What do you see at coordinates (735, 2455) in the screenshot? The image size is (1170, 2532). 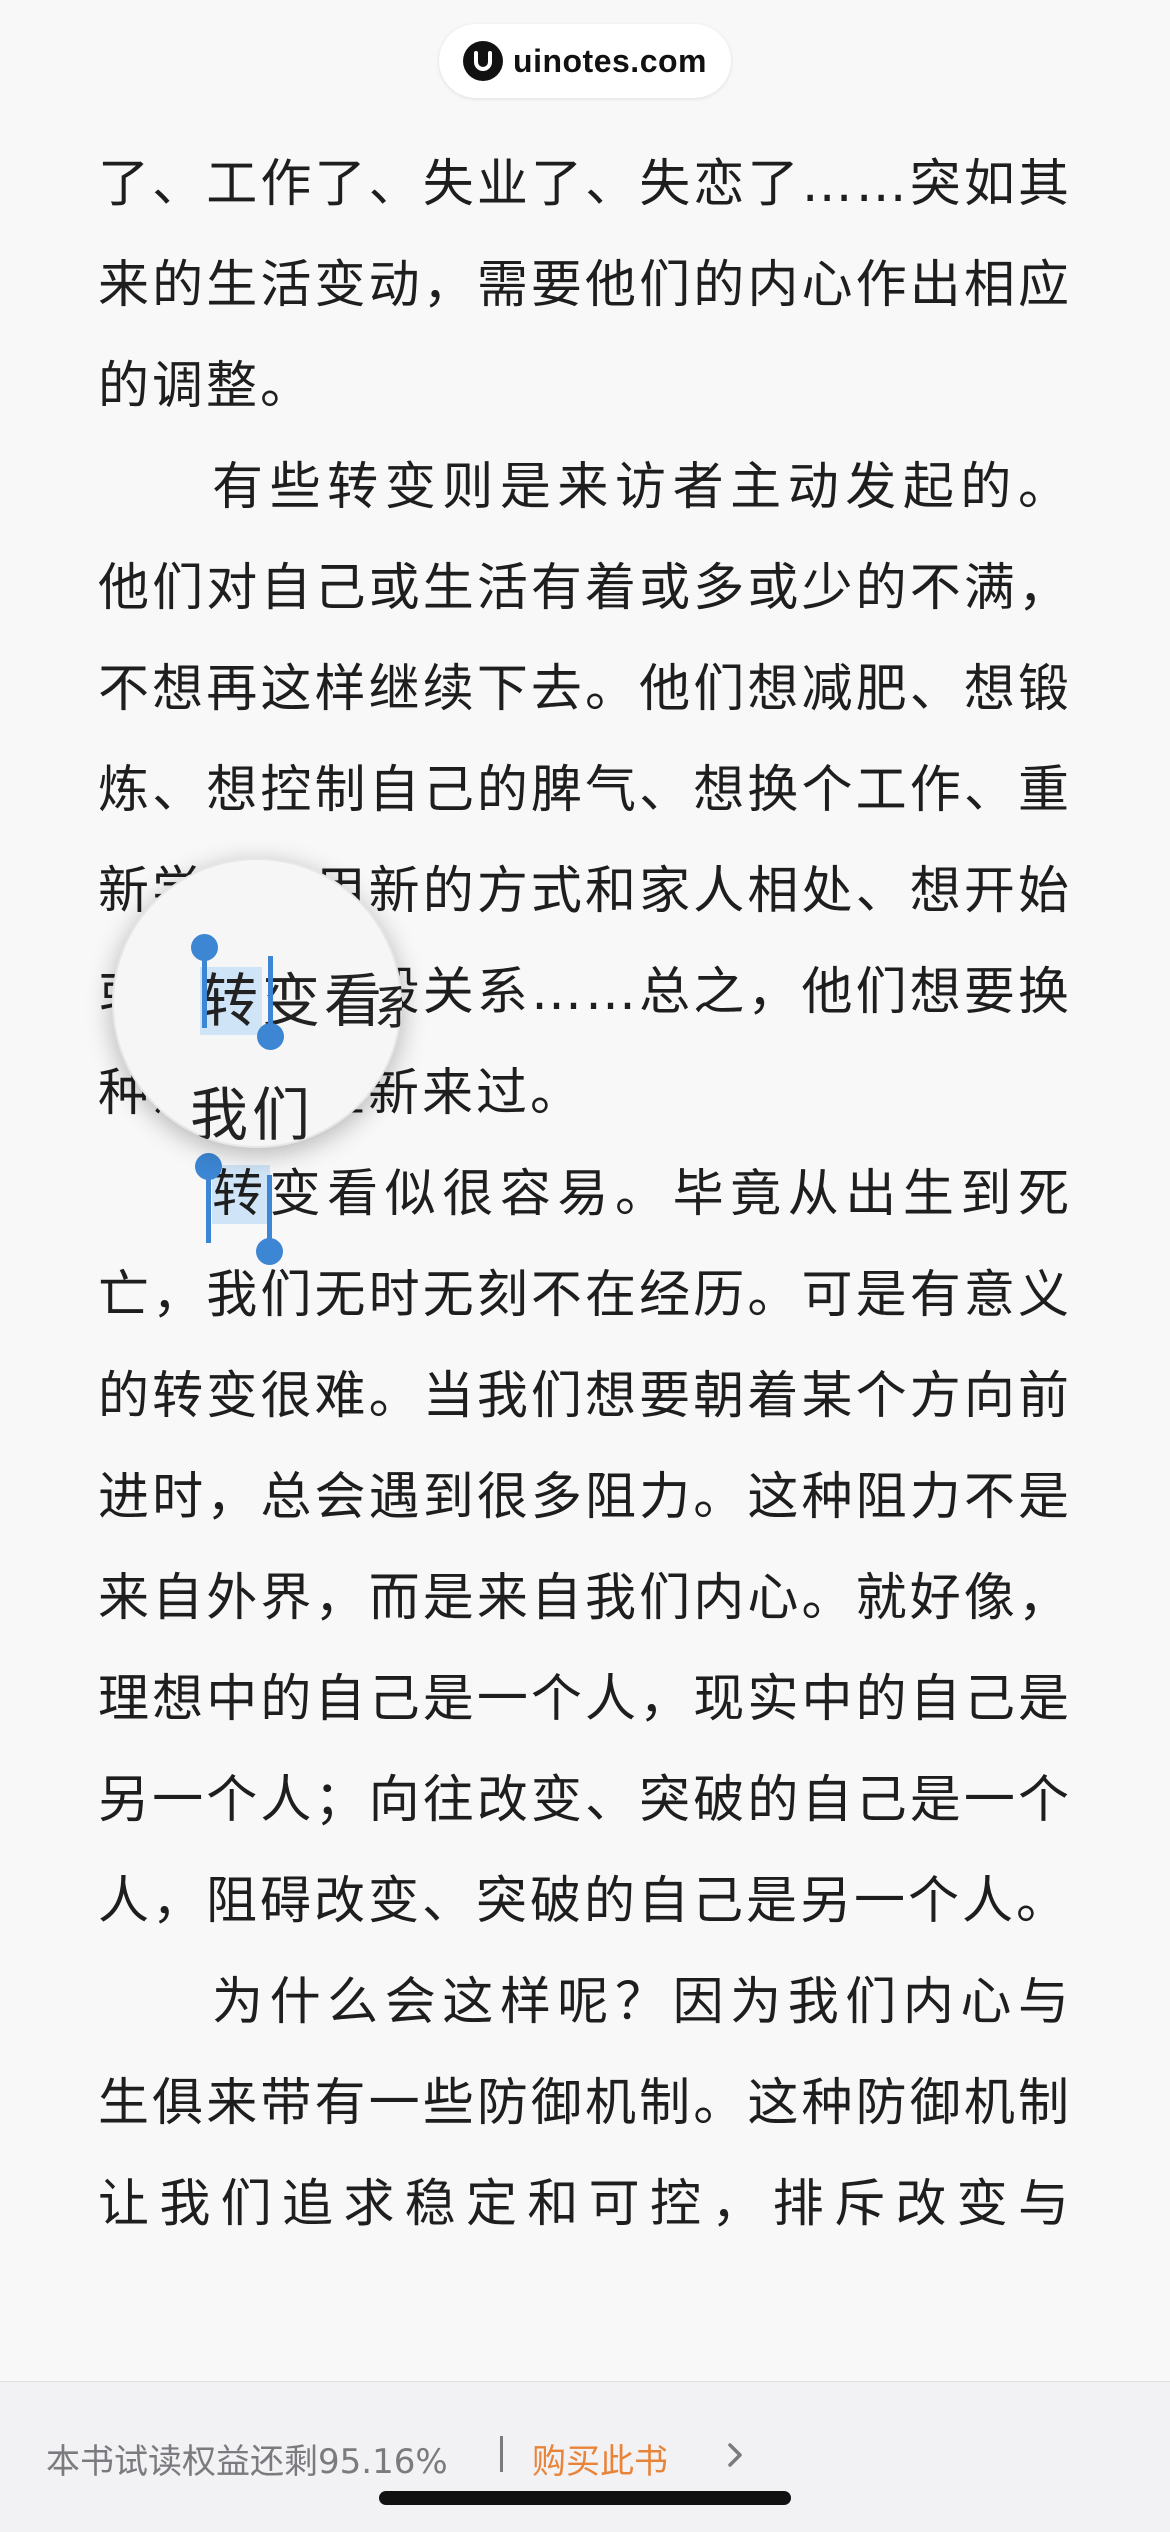 I see `chevron-right-icon` at bounding box center [735, 2455].